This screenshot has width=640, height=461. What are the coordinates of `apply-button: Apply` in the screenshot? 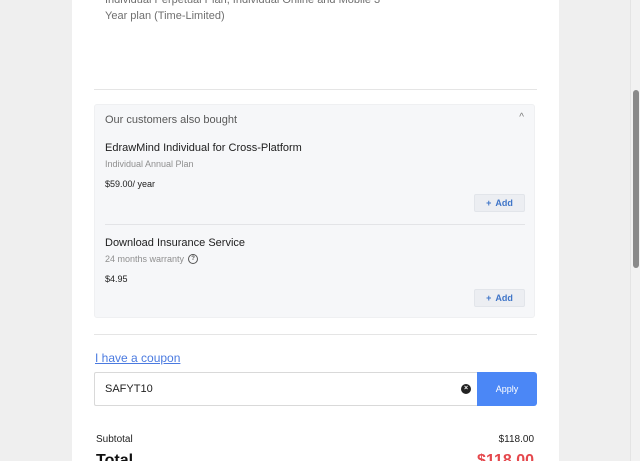 It's located at (507, 389).